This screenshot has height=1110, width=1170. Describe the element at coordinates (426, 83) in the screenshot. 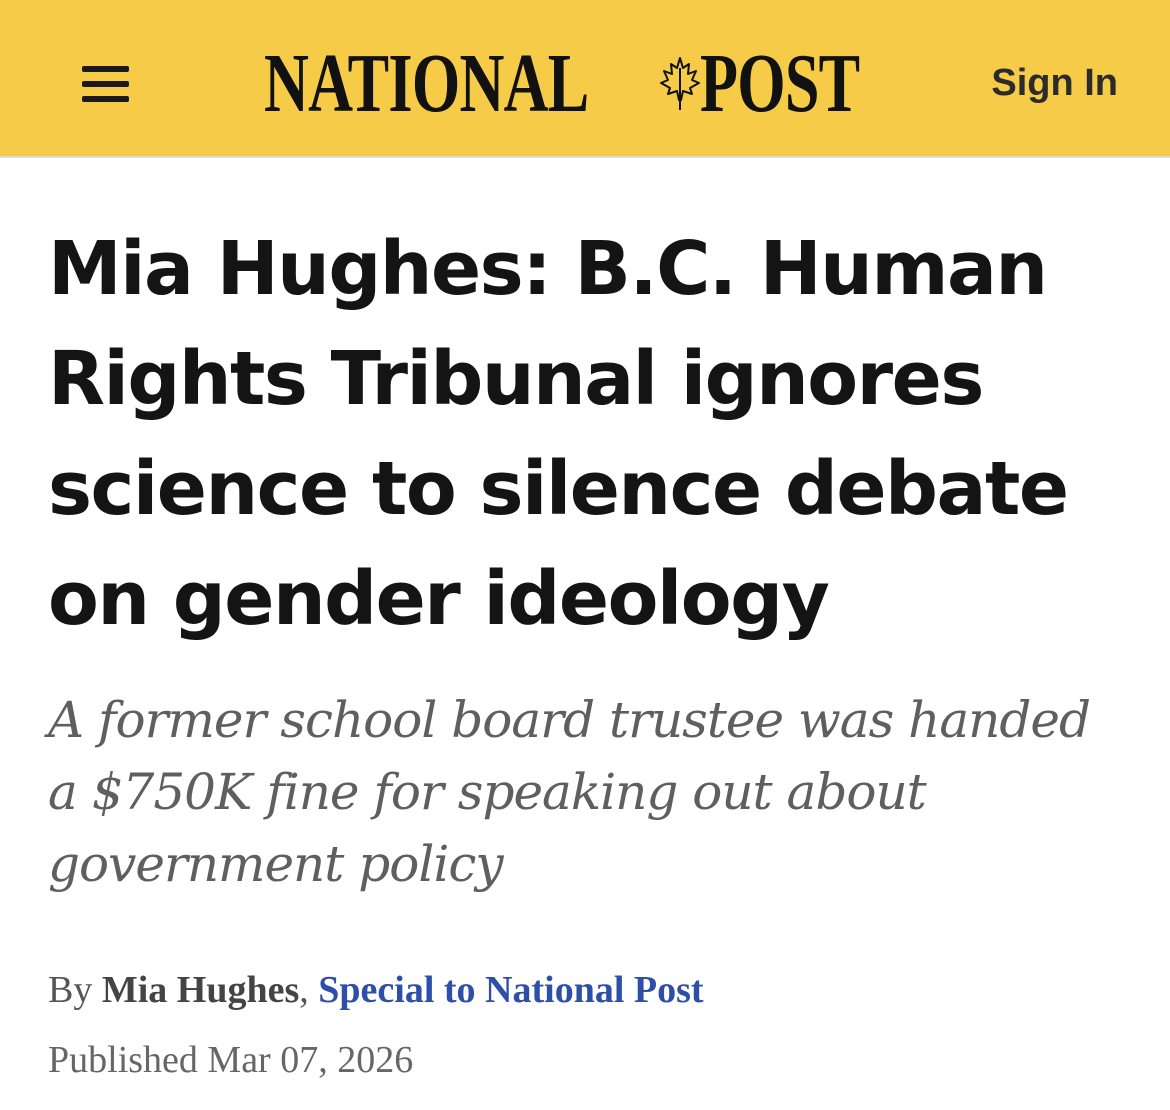

I see `logo-word-national: NATIONAL` at that location.